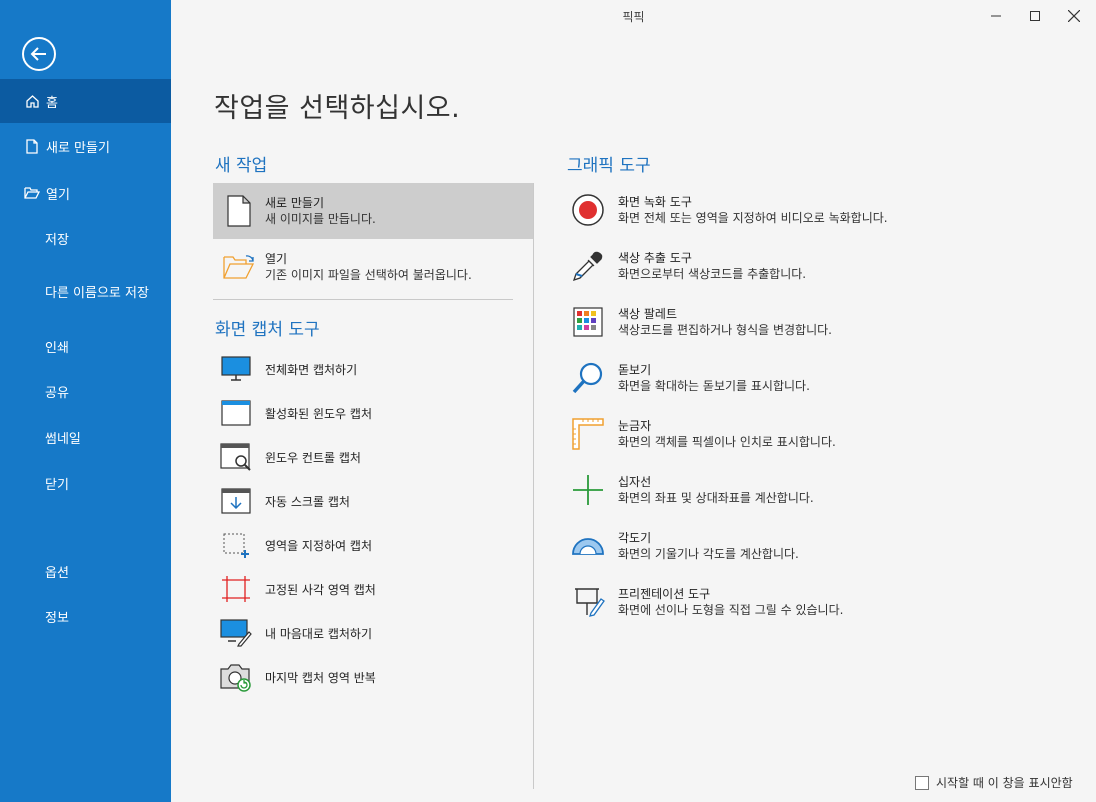 Image resolution: width=1096 pixels, height=802 pixels. I want to click on tool-title: 십자선, so click(635, 482).